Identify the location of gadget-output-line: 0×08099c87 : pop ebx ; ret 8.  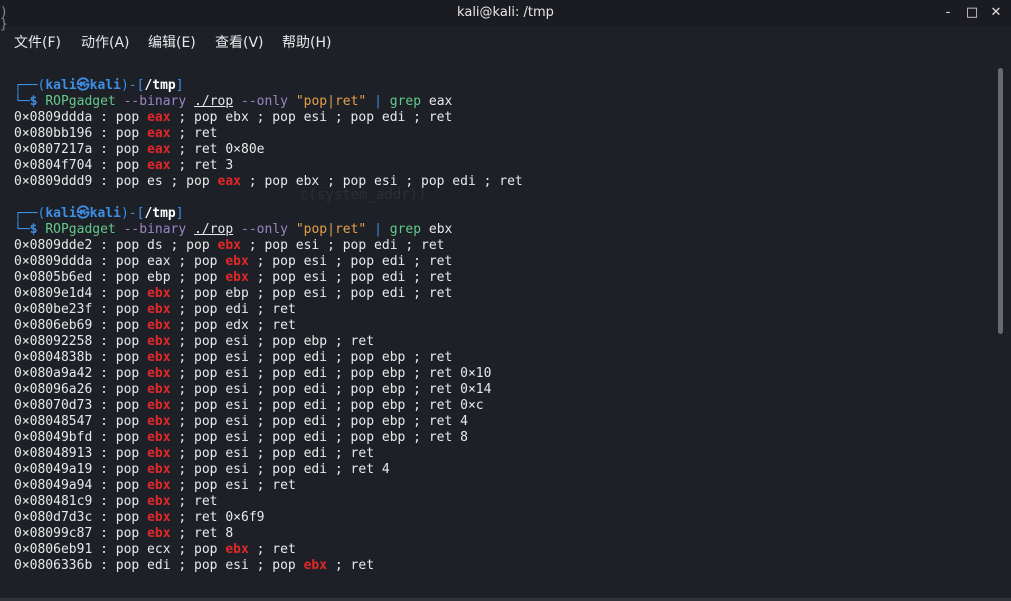
(124, 533).